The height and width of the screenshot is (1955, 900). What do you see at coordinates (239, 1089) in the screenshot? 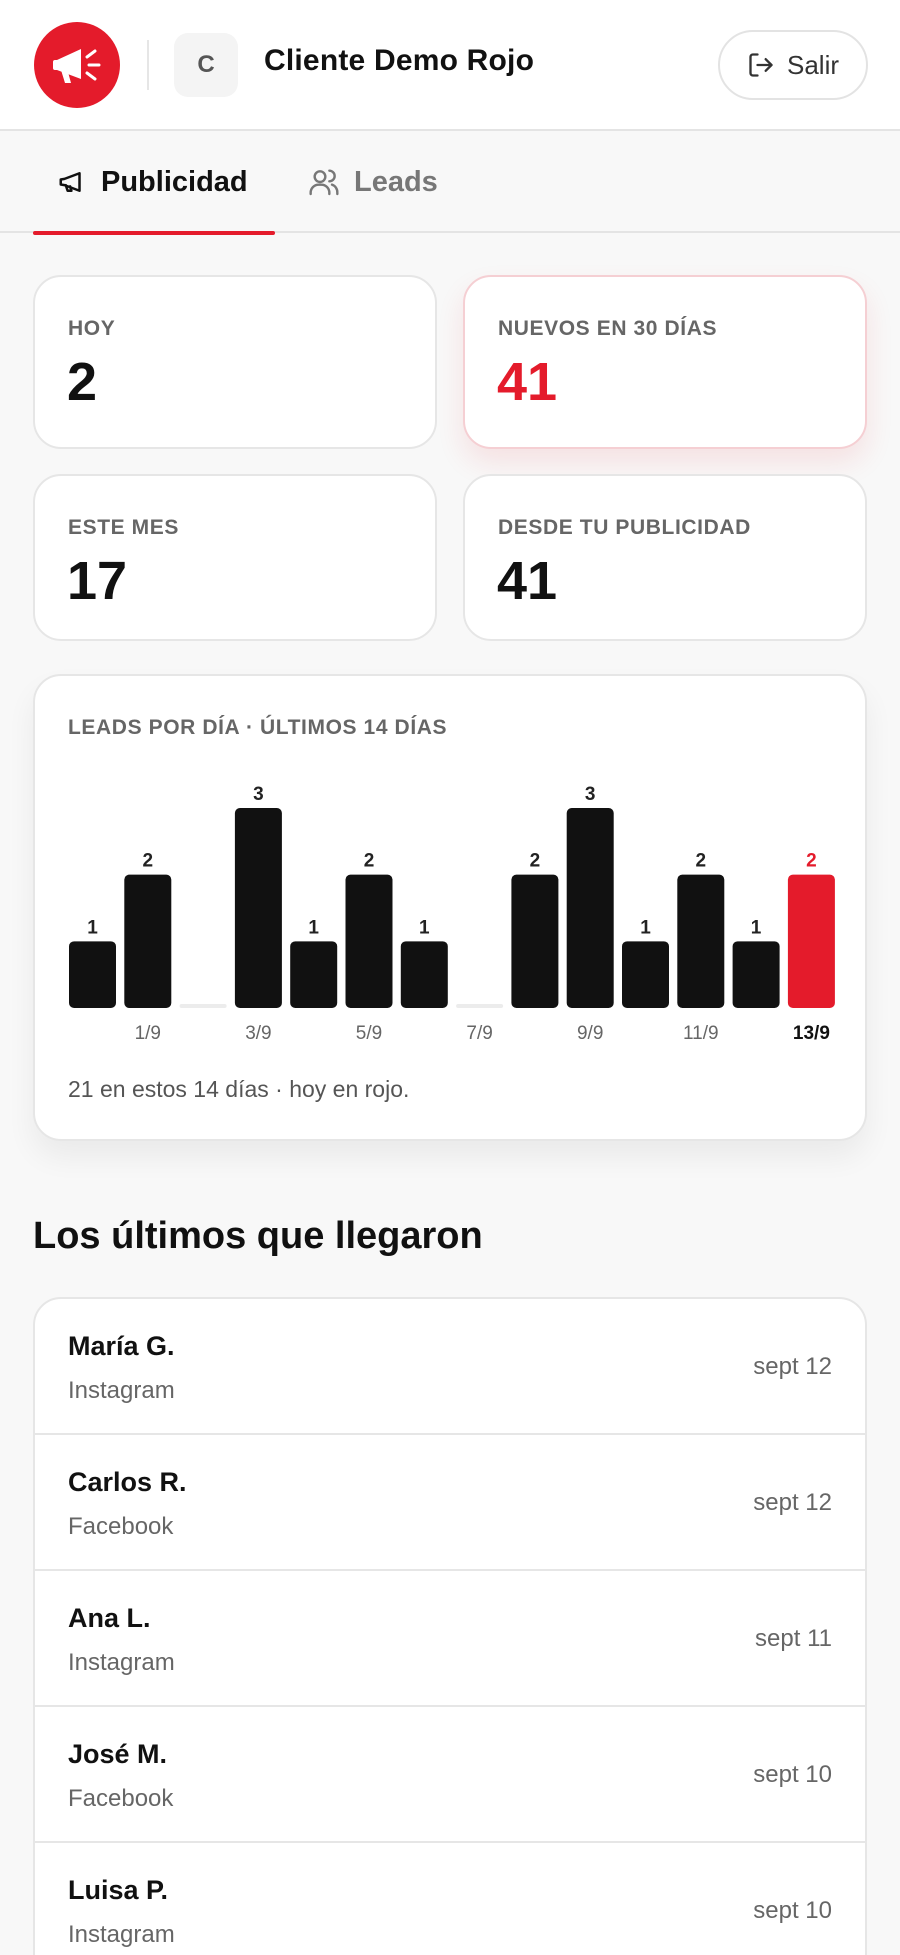
I see `chart-note: 21 en estos 14 días · hoy en rojo.` at bounding box center [239, 1089].